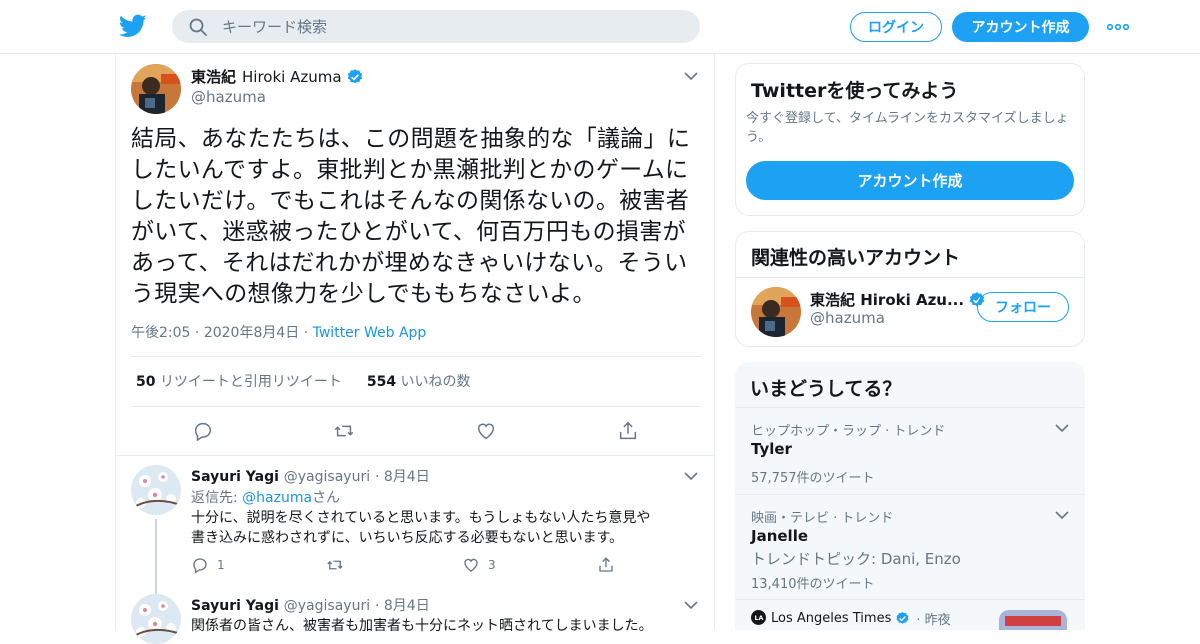 This screenshot has width=1200, height=644. I want to click on tweet-author-name: 東浩紀 Hiroki Azuma, so click(277, 76).